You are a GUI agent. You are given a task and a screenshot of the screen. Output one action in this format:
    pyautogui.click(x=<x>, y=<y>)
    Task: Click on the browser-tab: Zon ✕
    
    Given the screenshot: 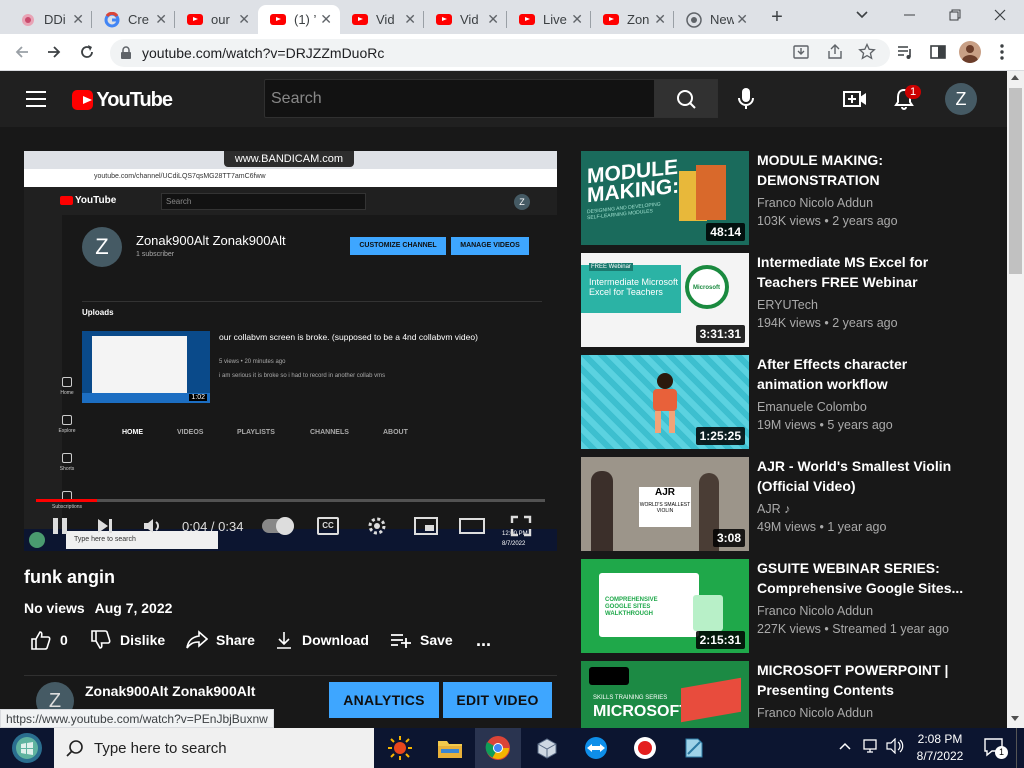 What is the action you would take?
    pyautogui.click(x=632, y=19)
    